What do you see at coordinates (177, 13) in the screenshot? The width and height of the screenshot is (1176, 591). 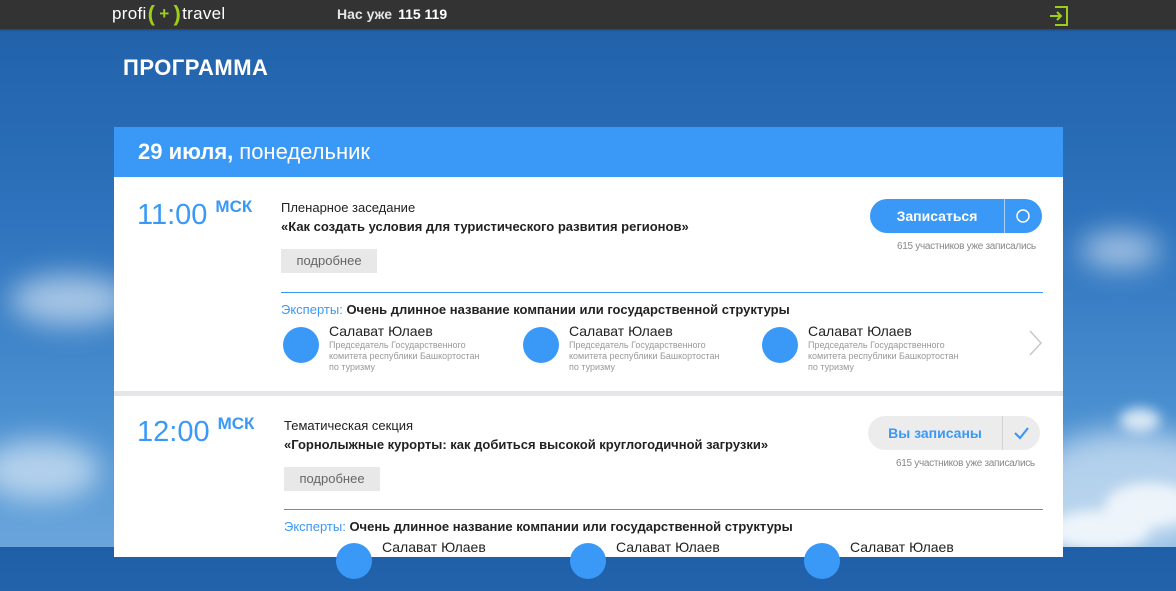 I see `logo-bracket-right: )` at bounding box center [177, 13].